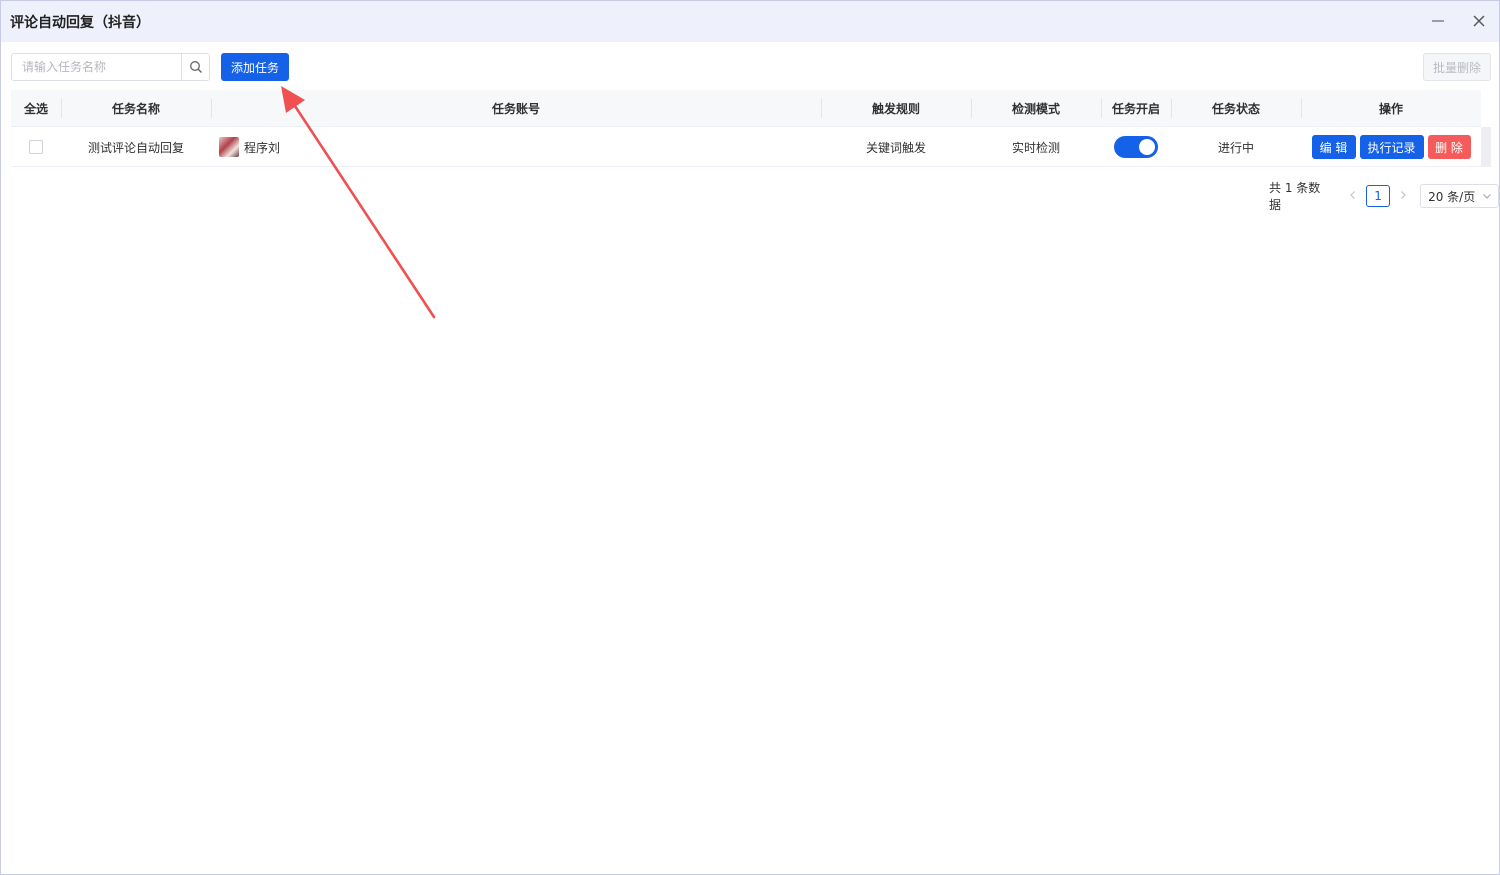 This screenshot has width=1500, height=875. I want to click on table-row: 测试评论自动回复 程序刘 关键词触发 实时检测 进行中 编 辑 执行记录 删 除, so click(746, 147).